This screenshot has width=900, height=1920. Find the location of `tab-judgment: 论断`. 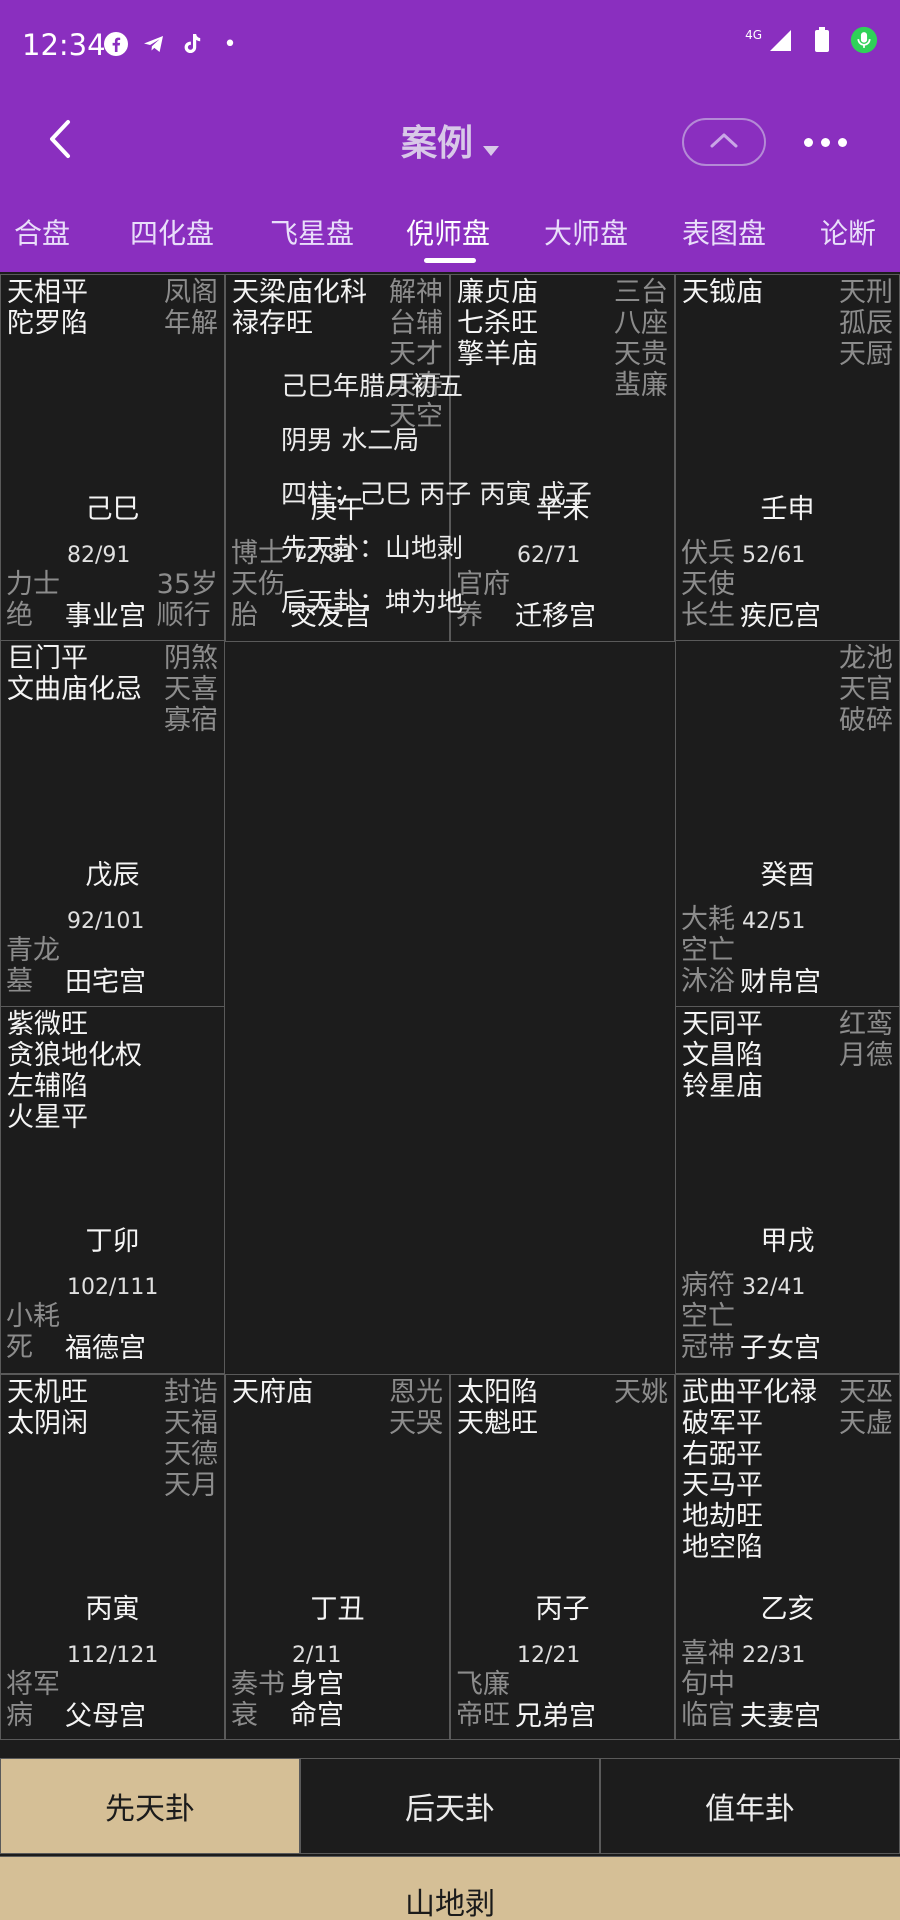

tab-judgment: 论断 is located at coordinates (848, 232).